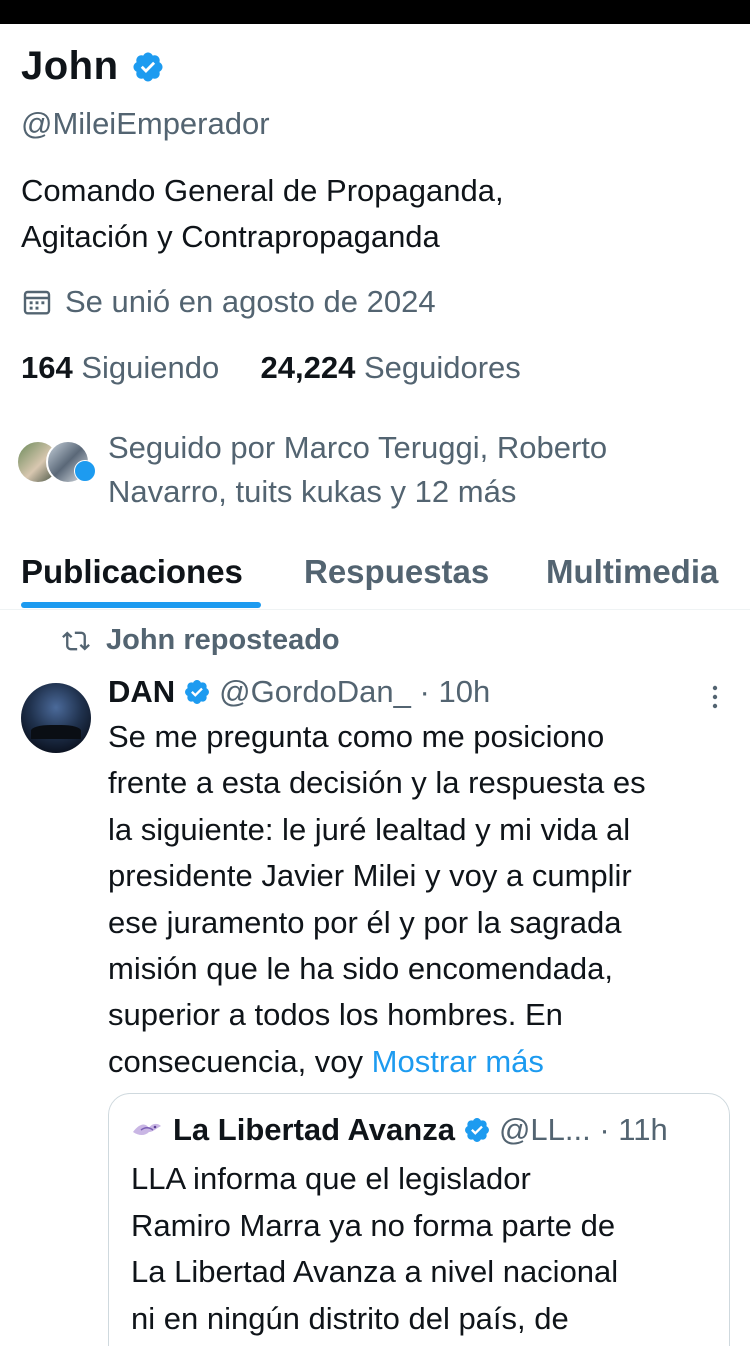 This screenshot has width=750, height=1346. I want to click on profile-tabs: Publicaciones Respuestas Multimedia, so click(375, 577).